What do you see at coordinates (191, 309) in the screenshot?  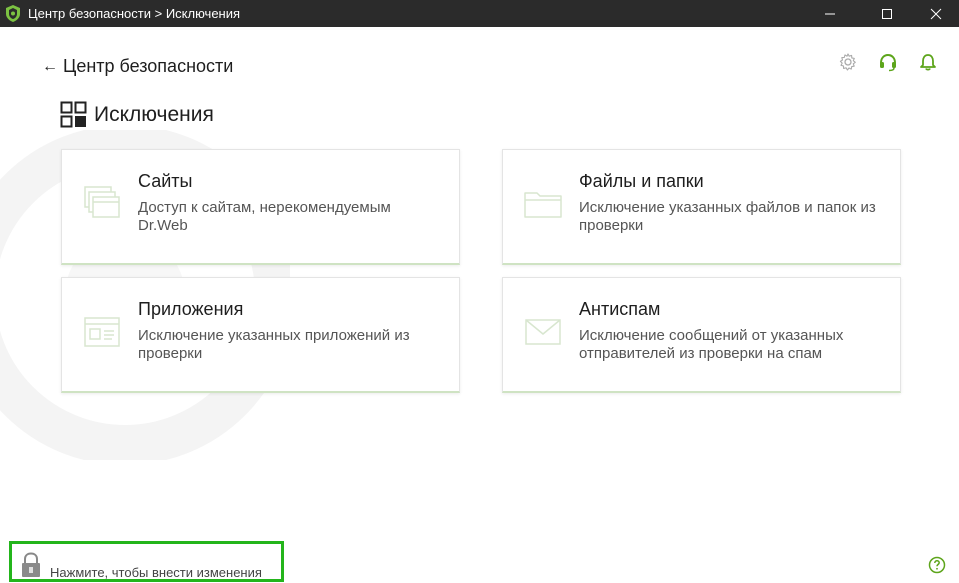 I see `card-applications-title: Приложения` at bounding box center [191, 309].